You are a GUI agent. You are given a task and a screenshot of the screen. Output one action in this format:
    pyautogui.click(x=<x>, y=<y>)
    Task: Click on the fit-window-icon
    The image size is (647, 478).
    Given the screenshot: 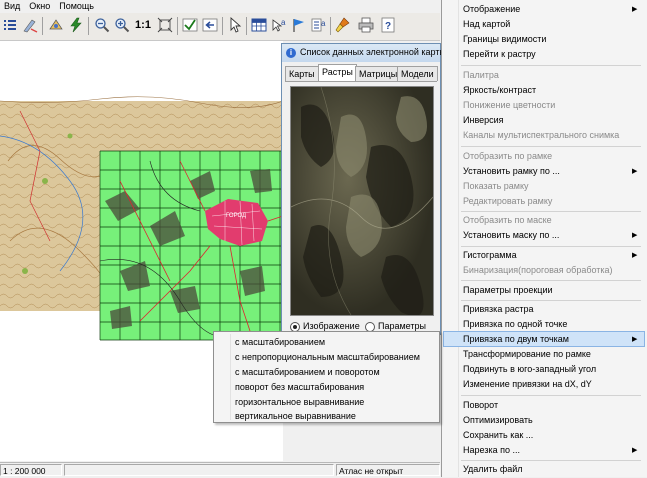 What is the action you would take?
    pyautogui.click(x=165, y=25)
    